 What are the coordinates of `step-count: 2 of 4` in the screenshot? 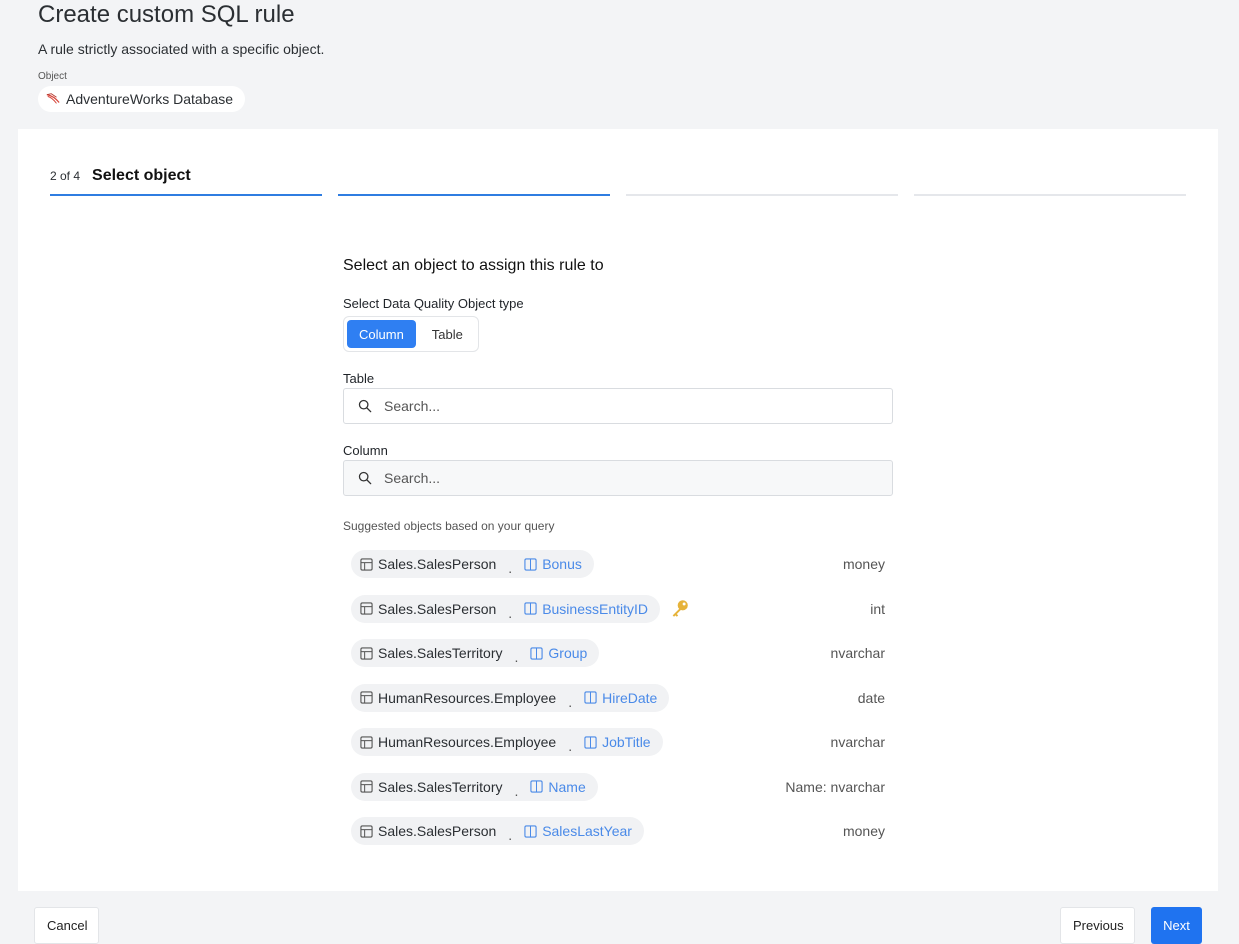 It's located at (65, 176).